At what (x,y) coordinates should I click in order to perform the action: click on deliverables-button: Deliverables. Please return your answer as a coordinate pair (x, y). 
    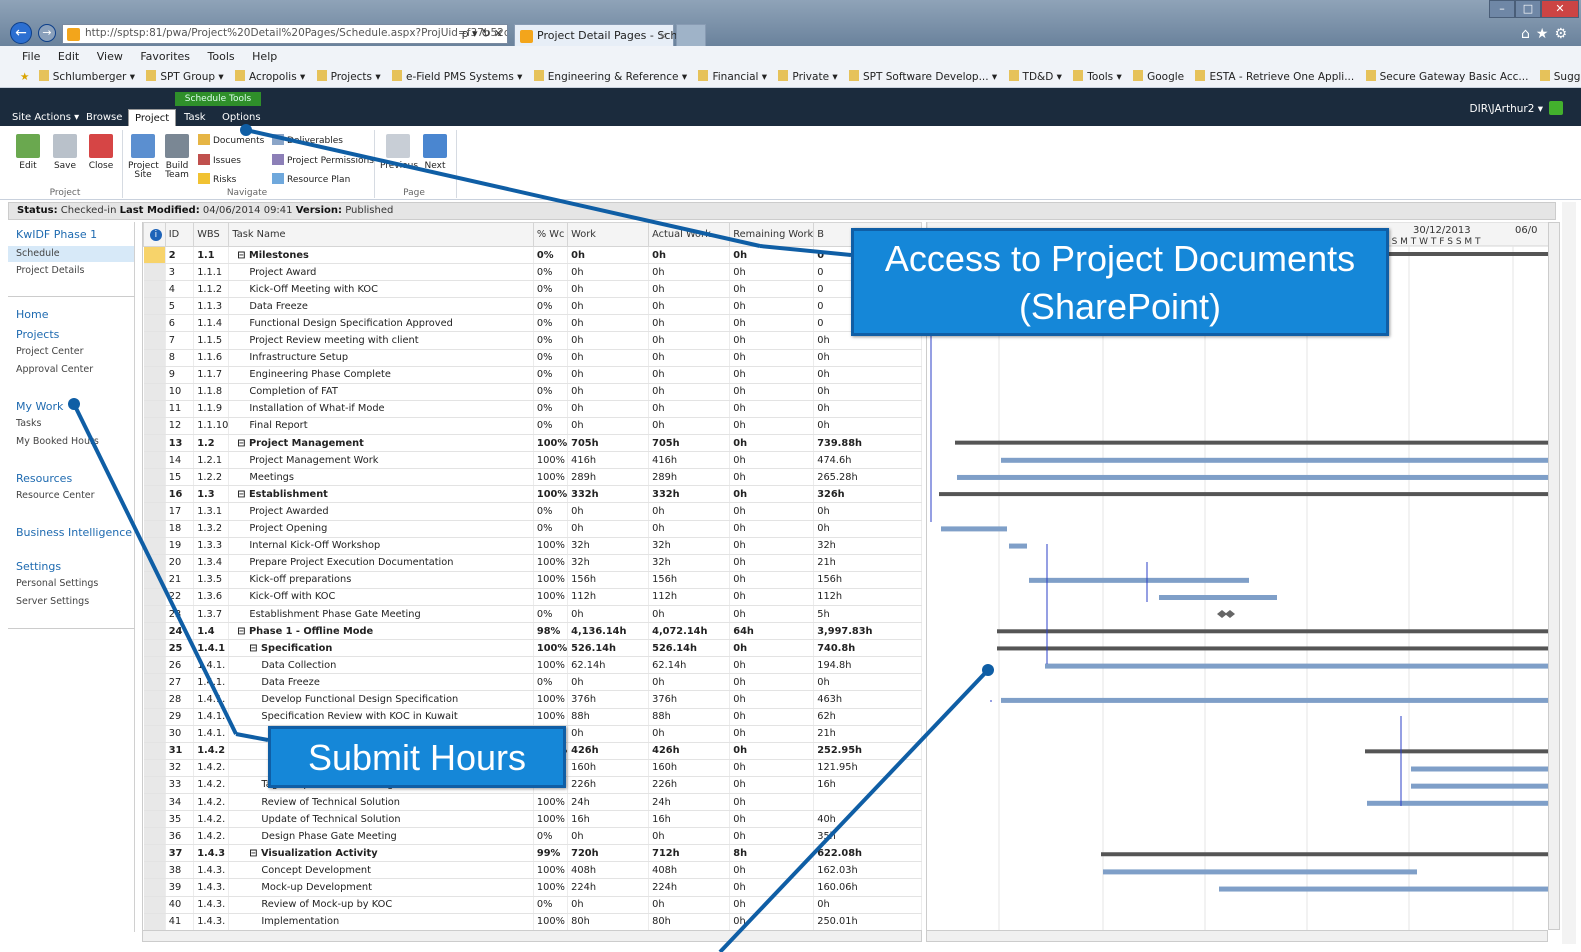
    Looking at the image, I should click on (307, 140).